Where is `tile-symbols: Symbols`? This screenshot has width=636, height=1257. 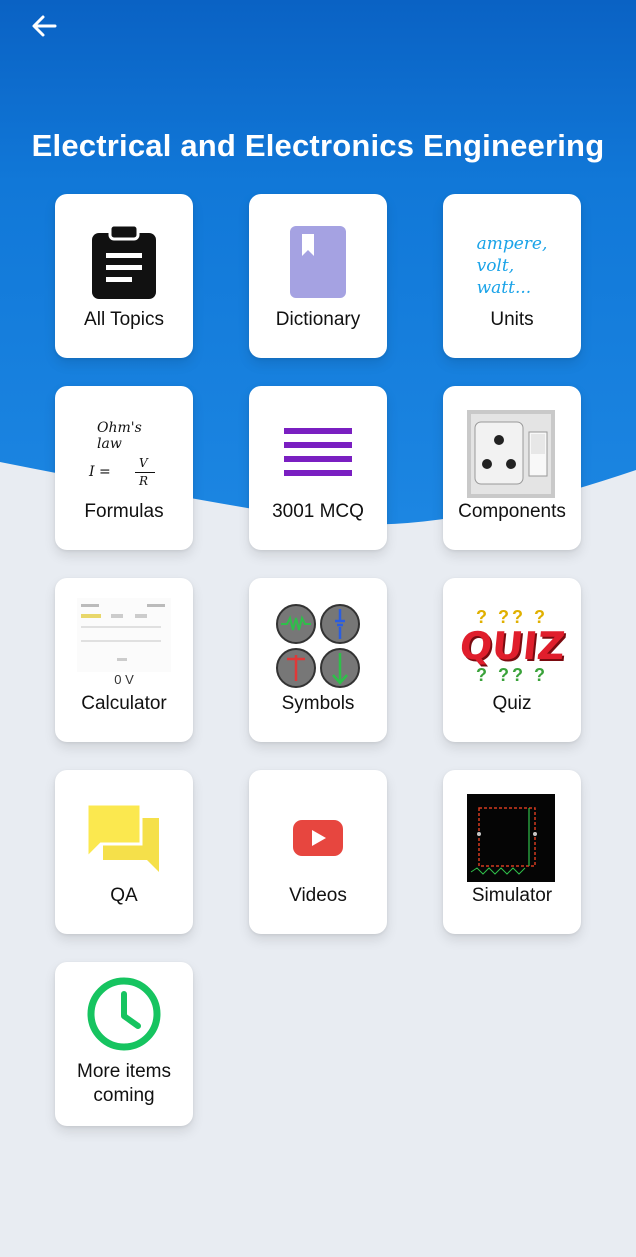 tile-symbols: Symbols is located at coordinates (318, 660).